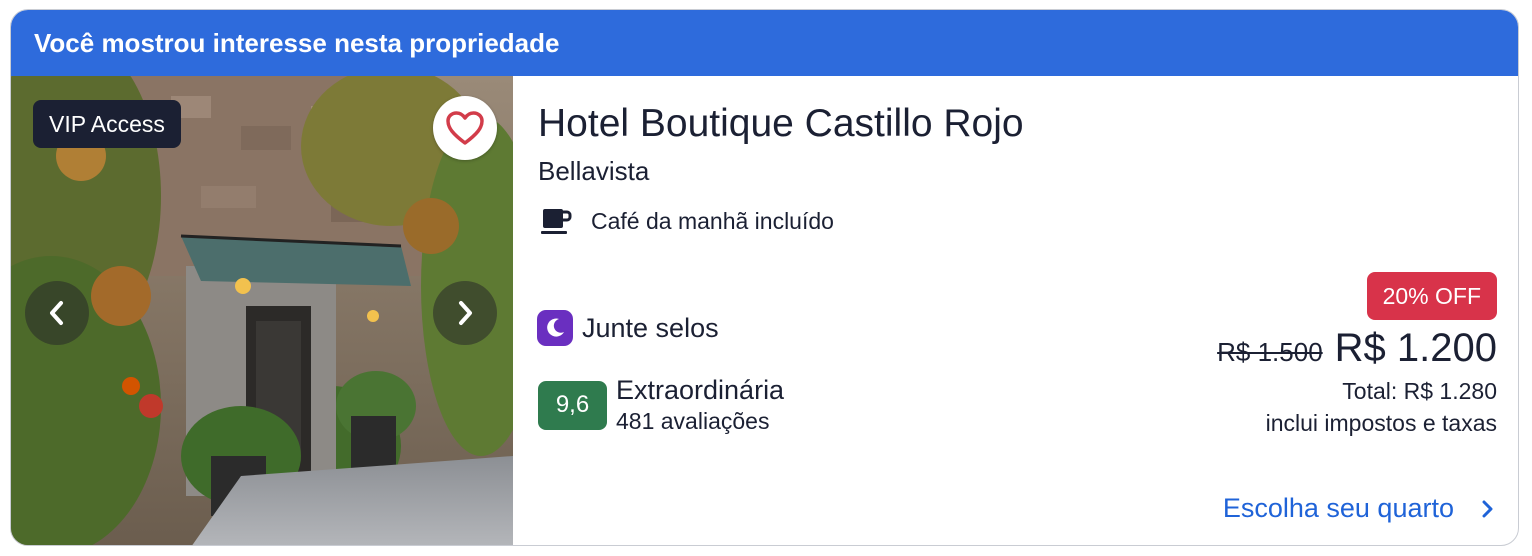 Image resolution: width=1532 pixels, height=556 pixels. I want to click on total-price: Total: R$ 1.280, so click(1419, 391).